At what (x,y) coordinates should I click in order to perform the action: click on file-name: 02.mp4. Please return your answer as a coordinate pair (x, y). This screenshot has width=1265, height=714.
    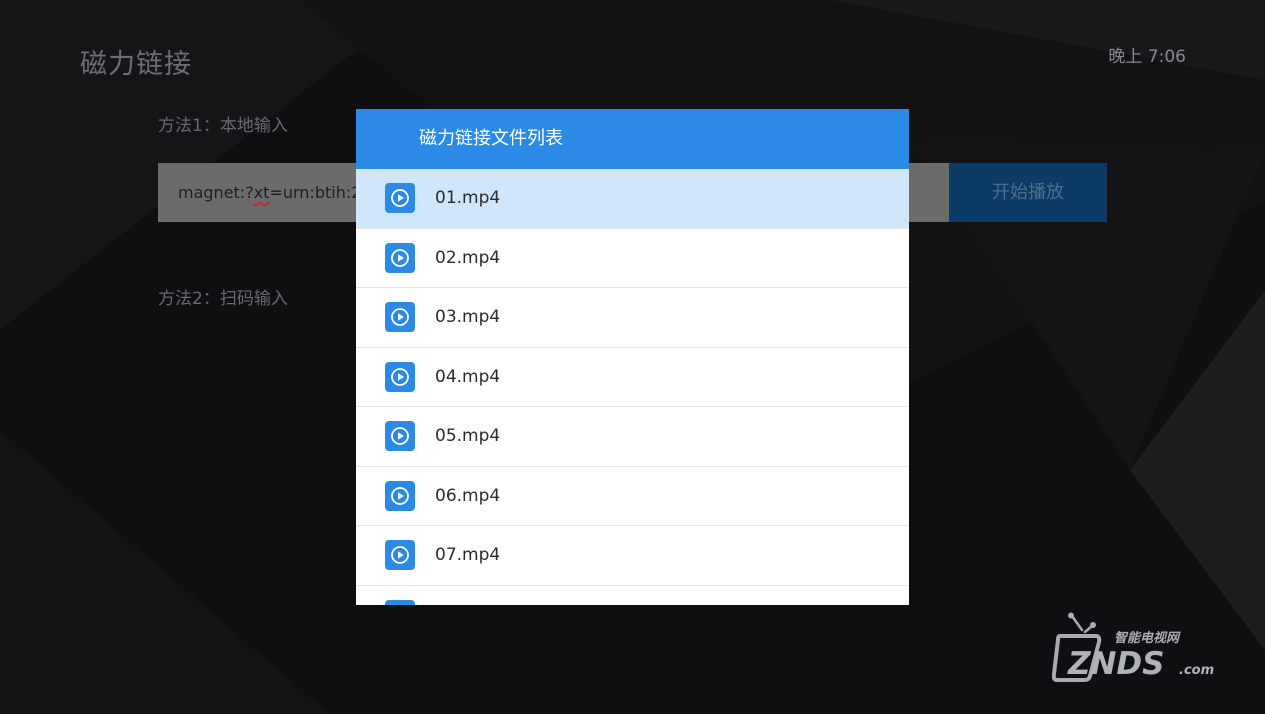
    Looking at the image, I should click on (468, 257).